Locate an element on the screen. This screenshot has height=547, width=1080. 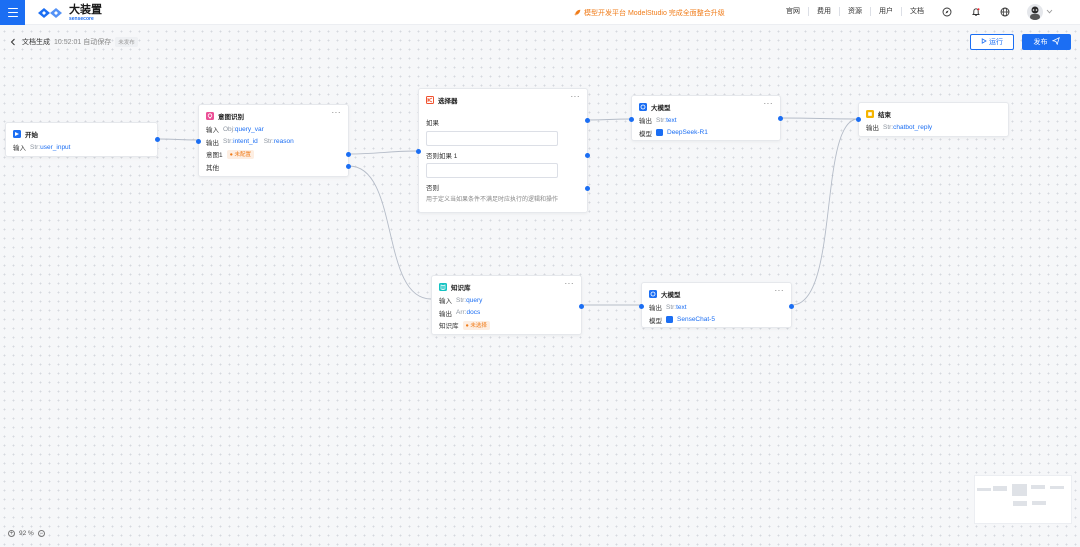
play-icon is located at coordinates (984, 42).